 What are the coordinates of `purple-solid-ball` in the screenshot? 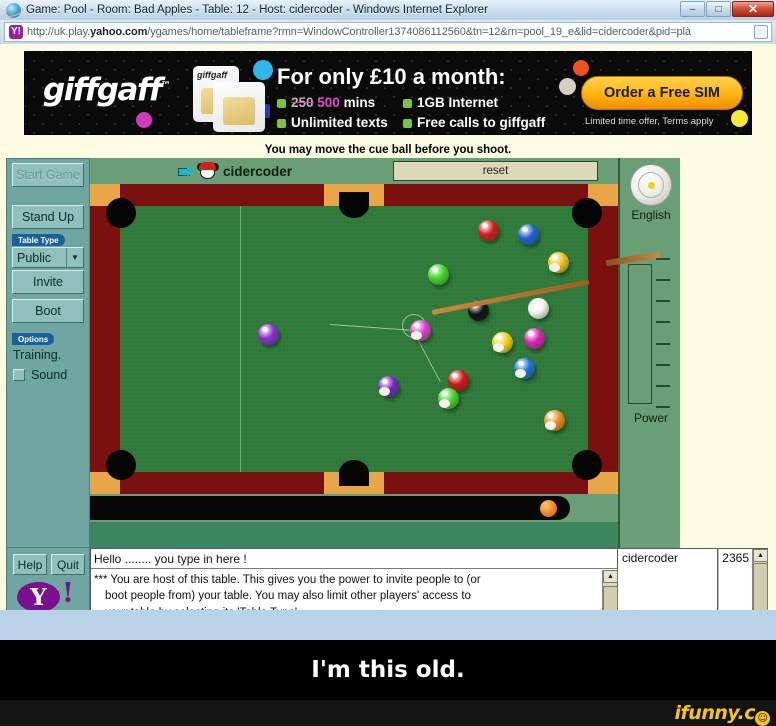 It's located at (268, 334).